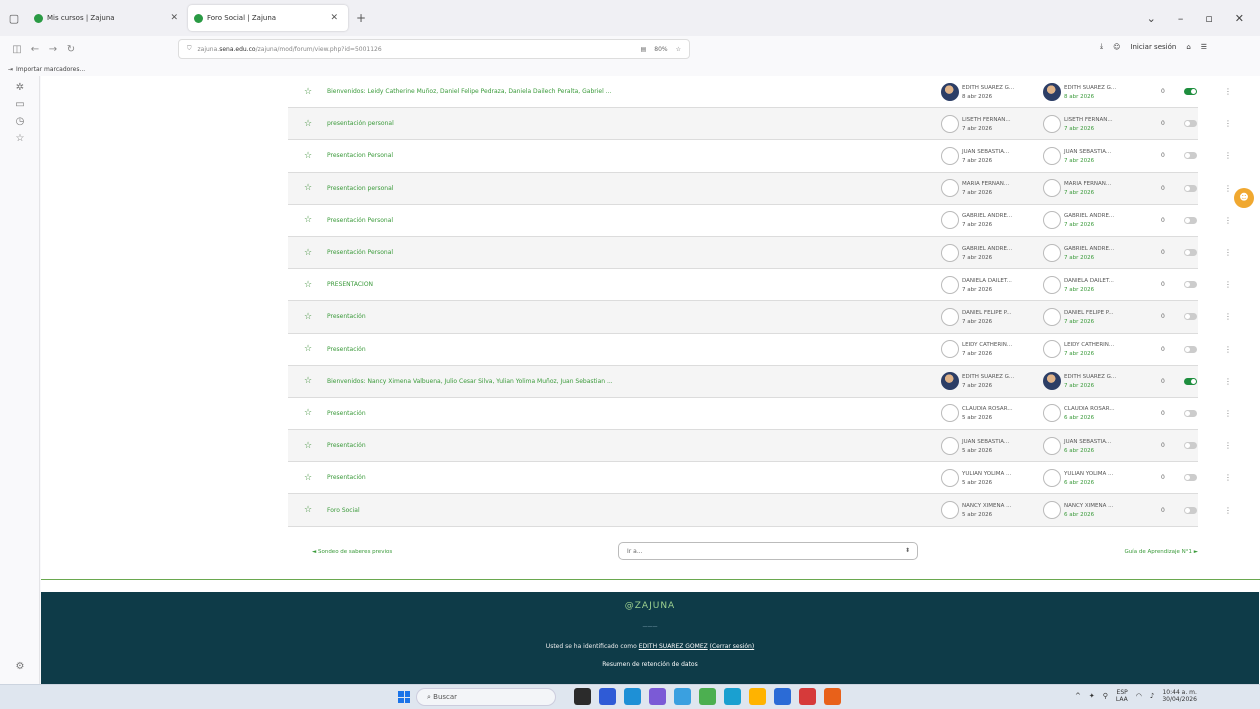 This screenshot has width=1260, height=709. Describe the element at coordinates (807, 696) in the screenshot. I see `office-icon` at that location.